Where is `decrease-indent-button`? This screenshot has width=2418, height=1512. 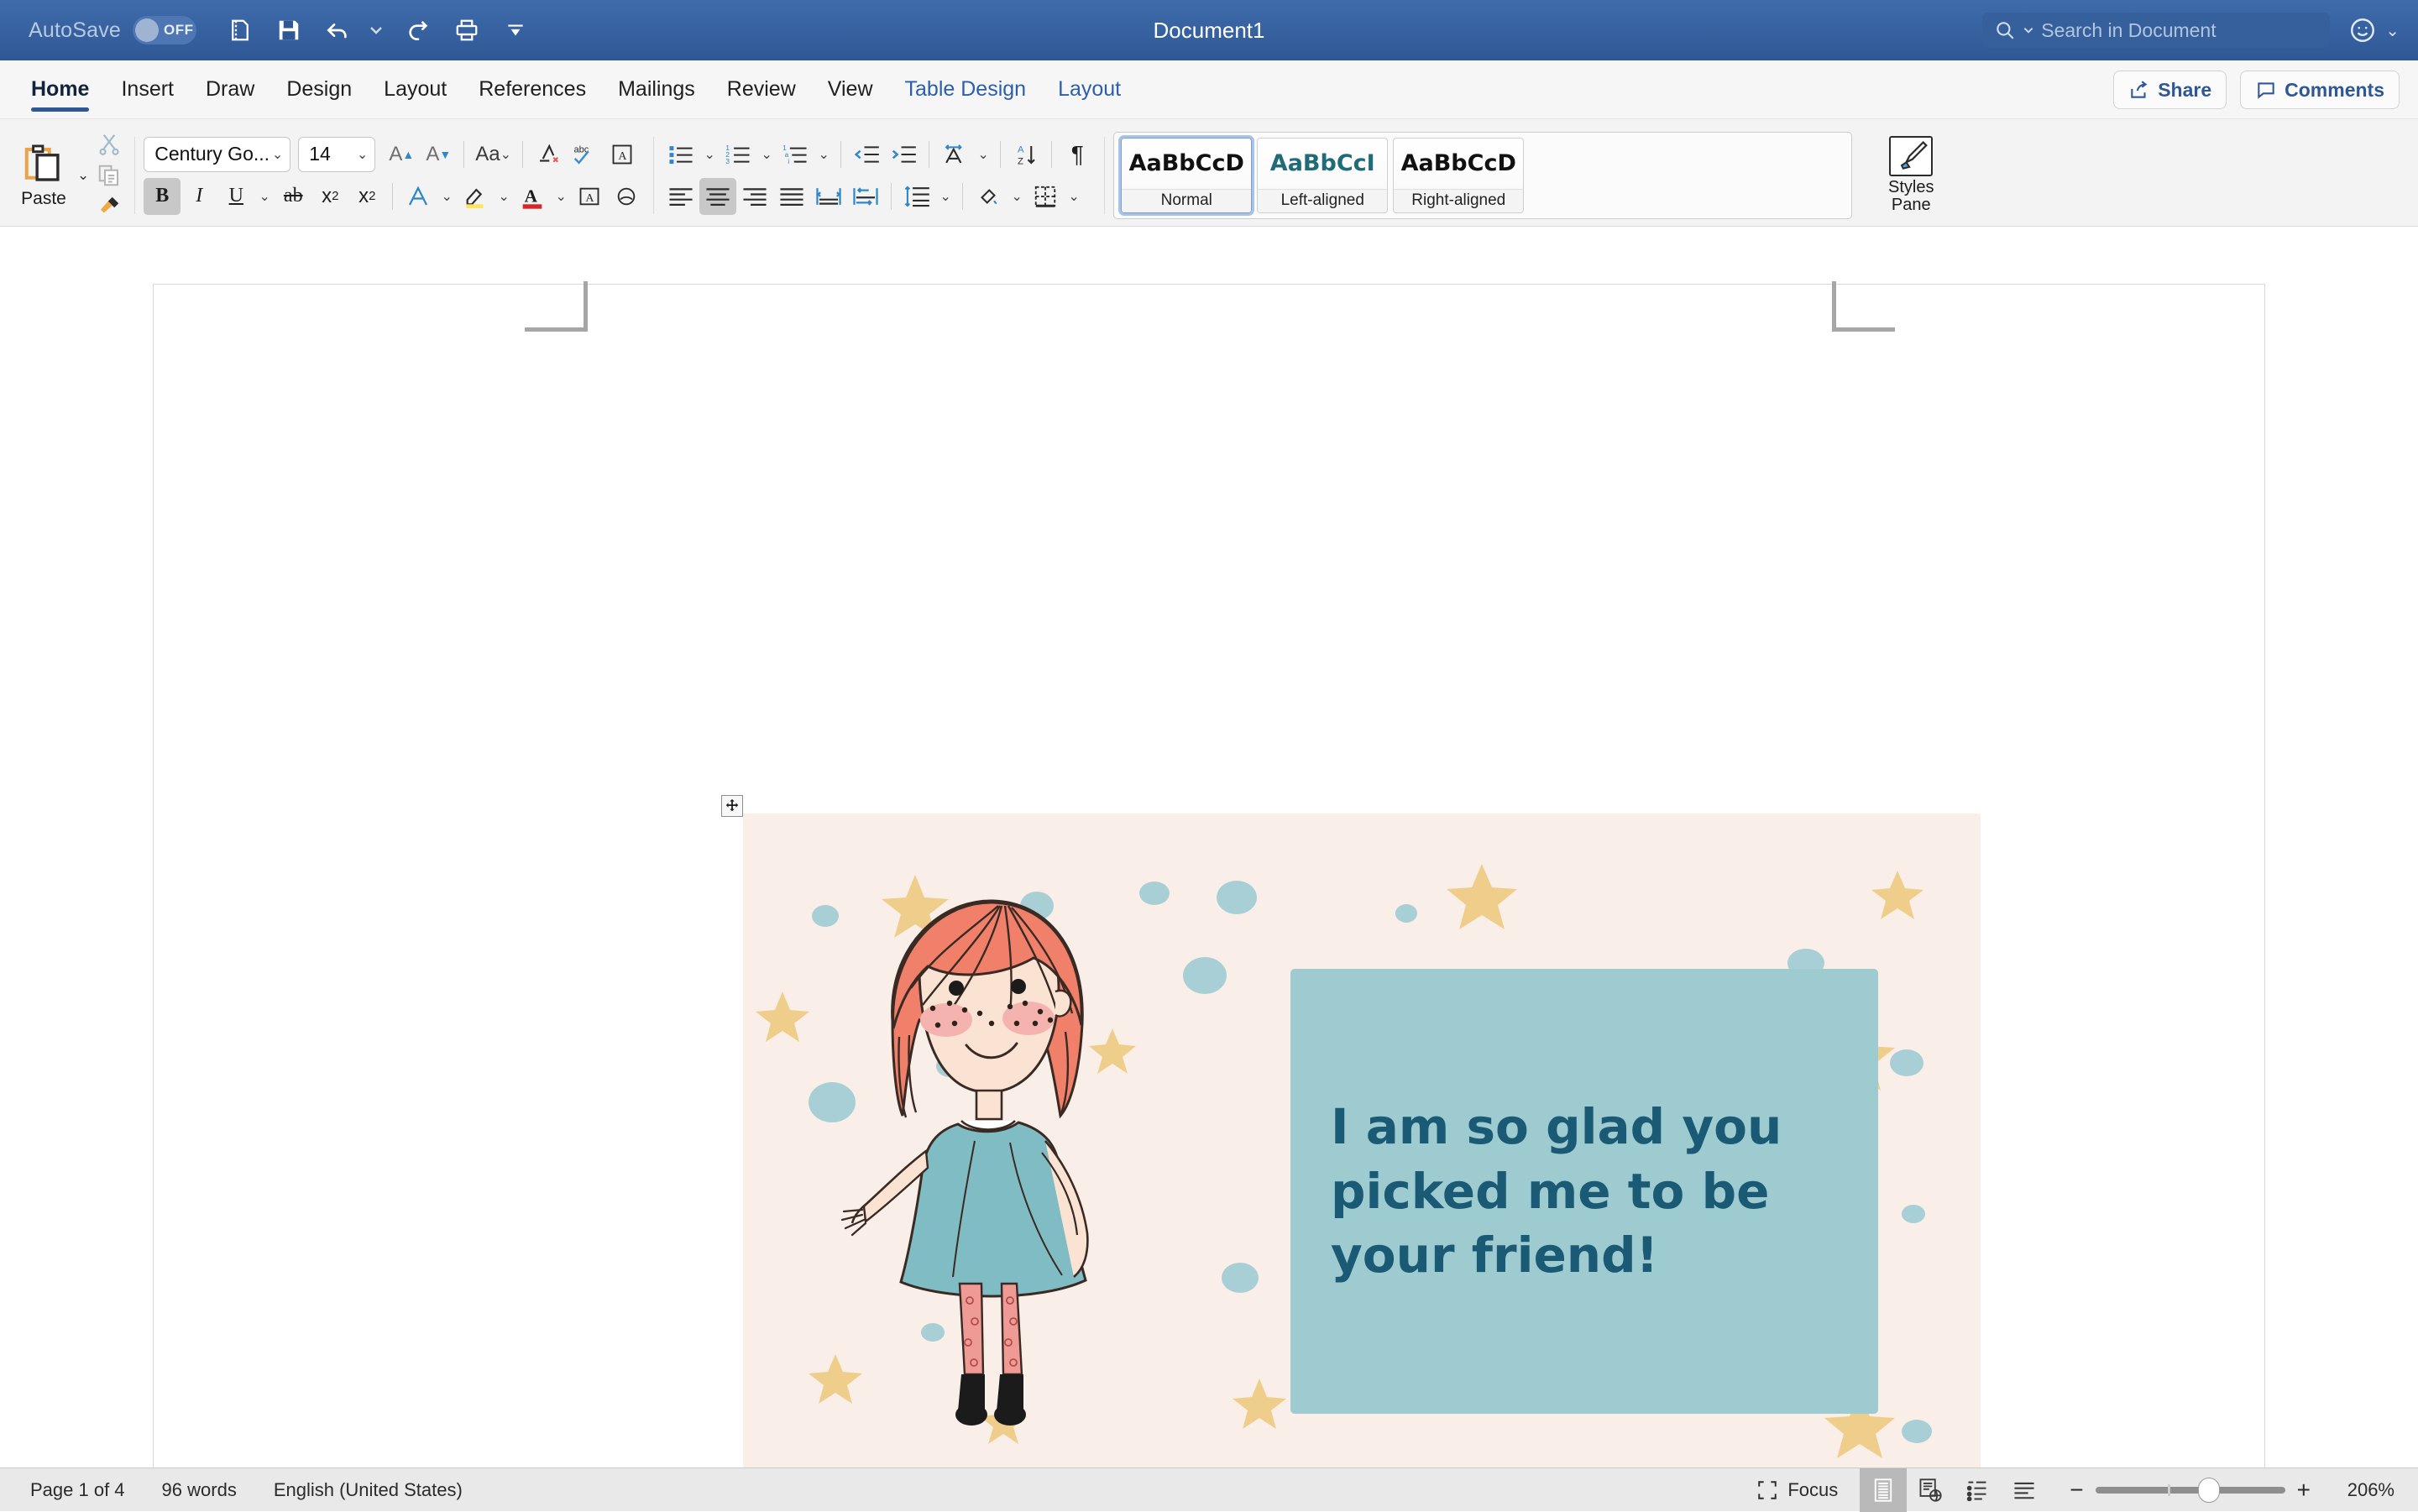
decrease-indent-button is located at coordinates (866, 154).